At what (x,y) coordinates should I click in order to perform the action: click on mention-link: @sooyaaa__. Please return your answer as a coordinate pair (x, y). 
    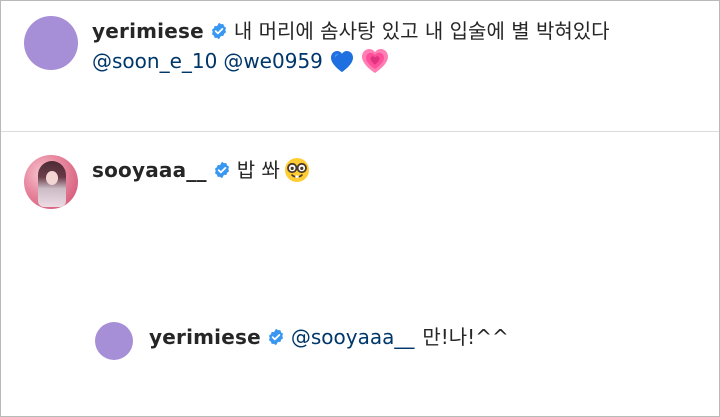
    Looking at the image, I should click on (353, 337).